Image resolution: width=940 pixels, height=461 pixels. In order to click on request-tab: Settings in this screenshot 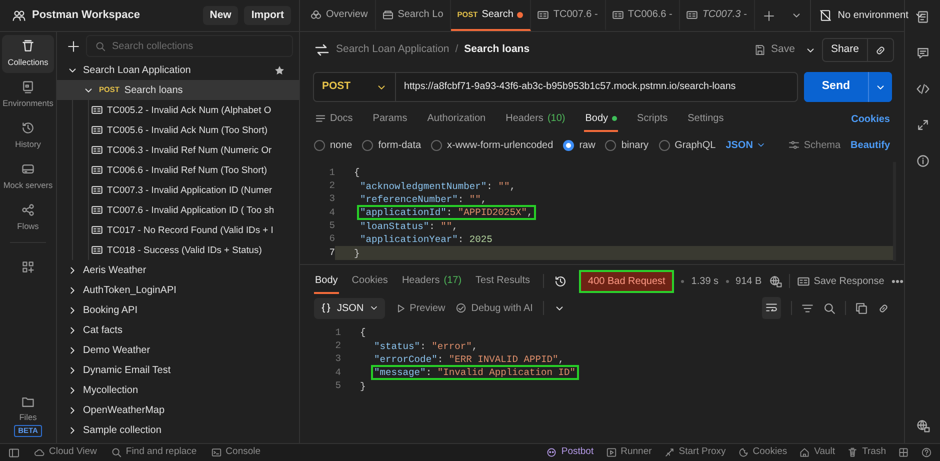, I will do `click(705, 119)`.